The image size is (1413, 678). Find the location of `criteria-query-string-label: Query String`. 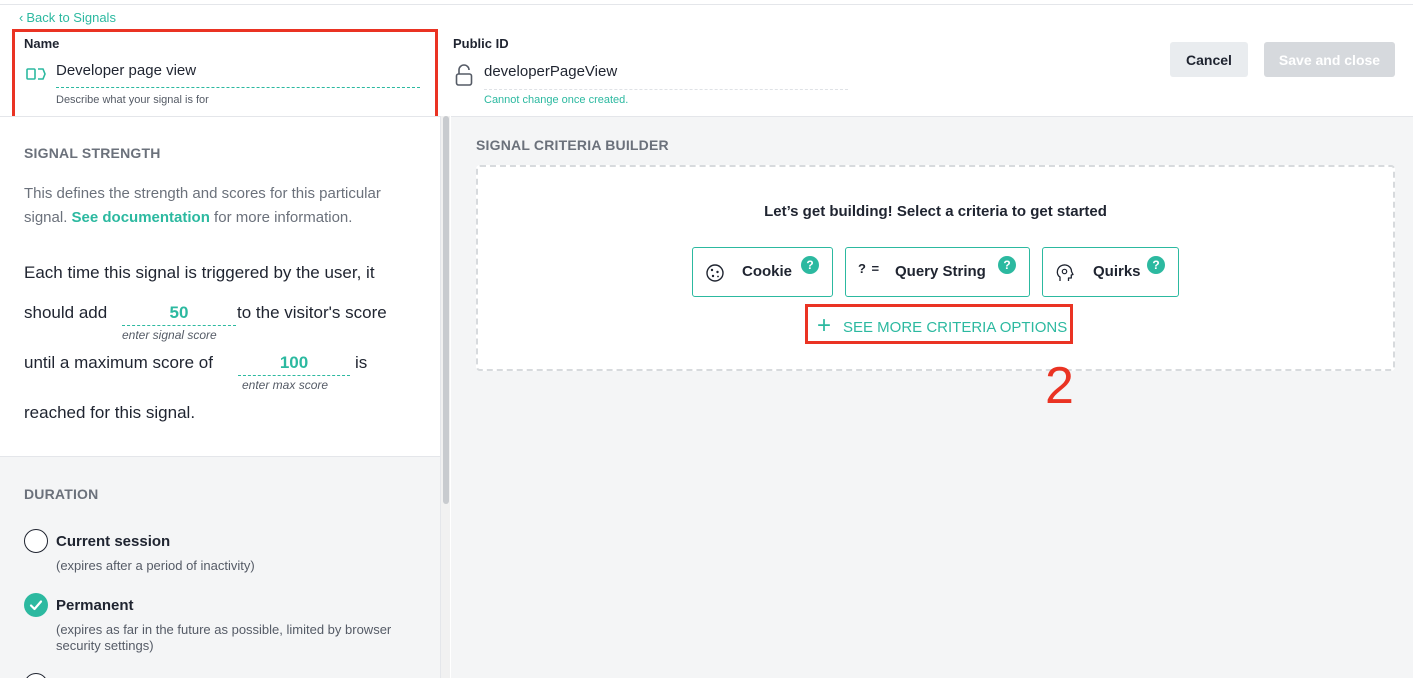

criteria-query-string-label: Query String is located at coordinates (940, 271).